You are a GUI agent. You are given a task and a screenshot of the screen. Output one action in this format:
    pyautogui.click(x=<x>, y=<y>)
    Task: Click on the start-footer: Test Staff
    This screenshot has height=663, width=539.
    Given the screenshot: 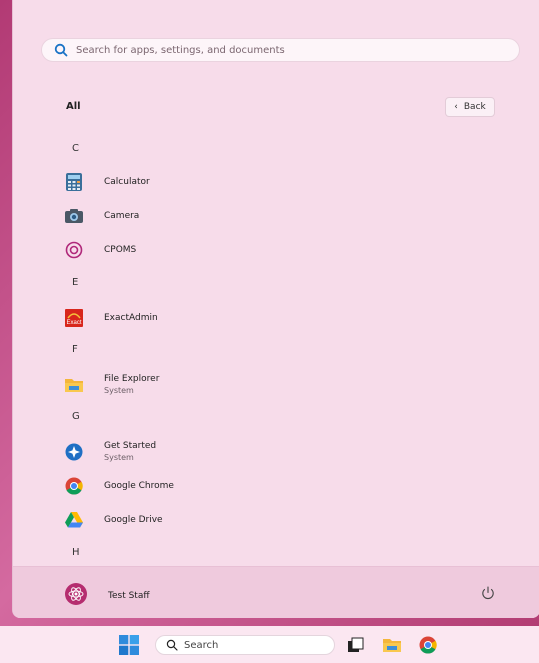 What is the action you would take?
    pyautogui.click(x=276, y=592)
    